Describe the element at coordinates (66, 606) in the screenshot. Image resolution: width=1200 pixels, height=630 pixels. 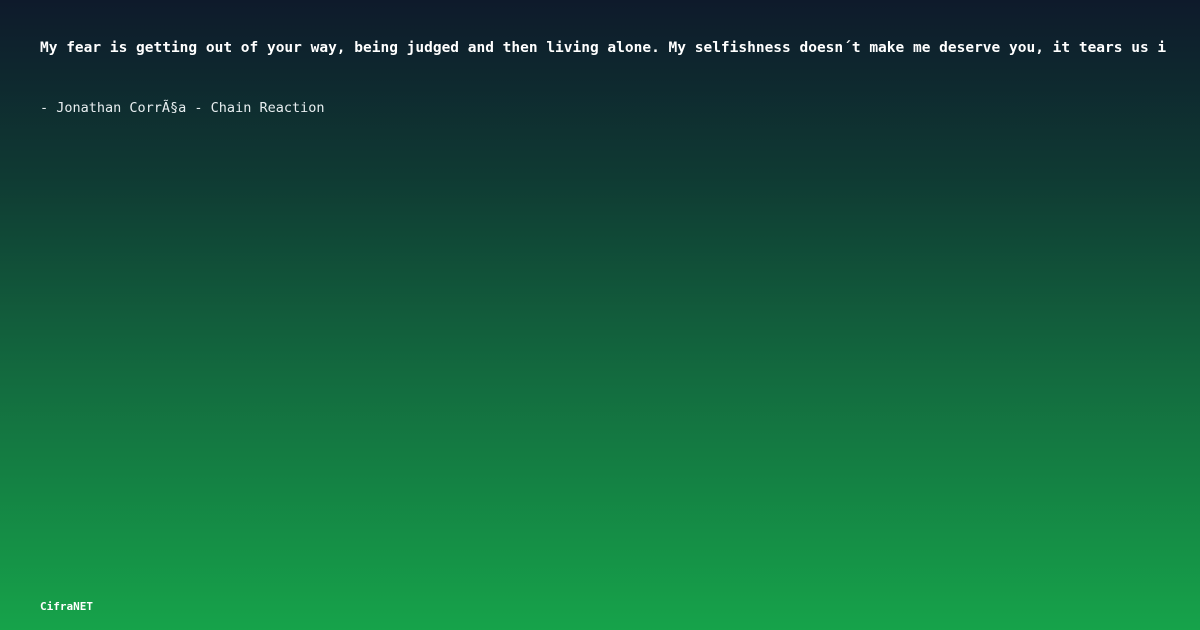
I see `brand-name: CifraNET` at that location.